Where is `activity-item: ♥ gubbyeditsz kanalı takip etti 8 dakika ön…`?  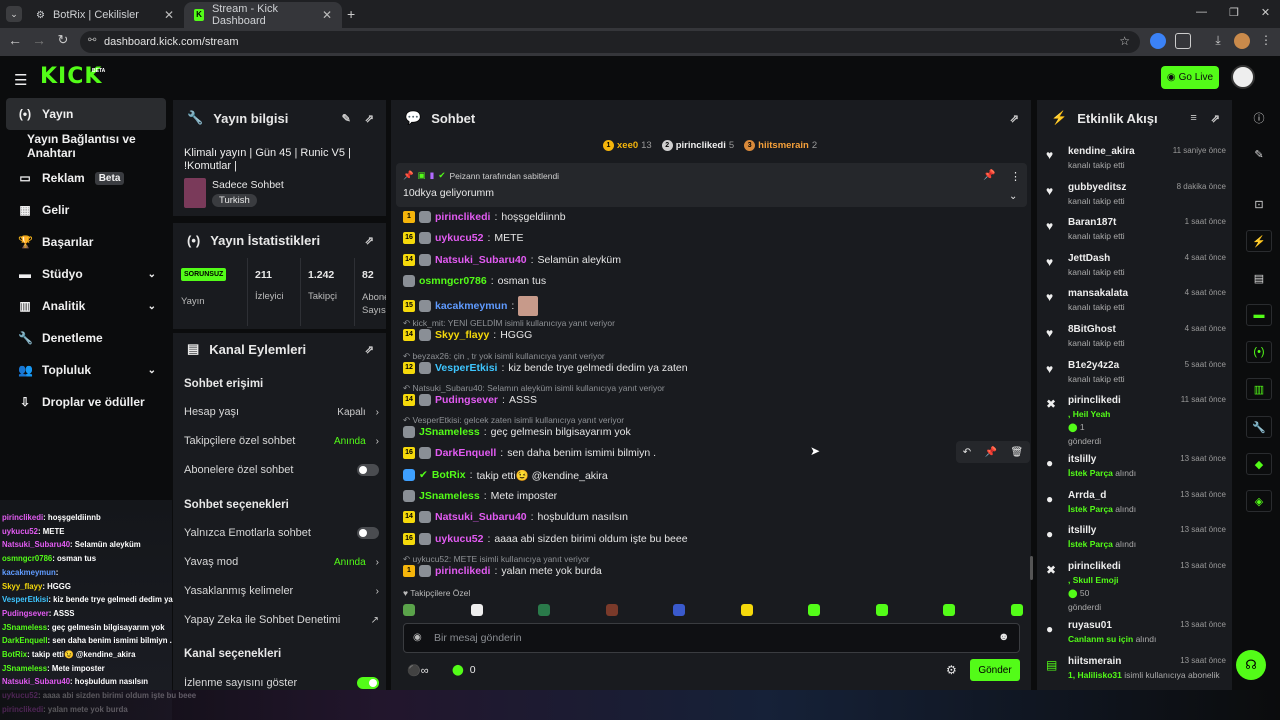 activity-item: ♥ gubbyeditsz kanalı takip etti 8 dakika ön… is located at coordinates (1136, 194).